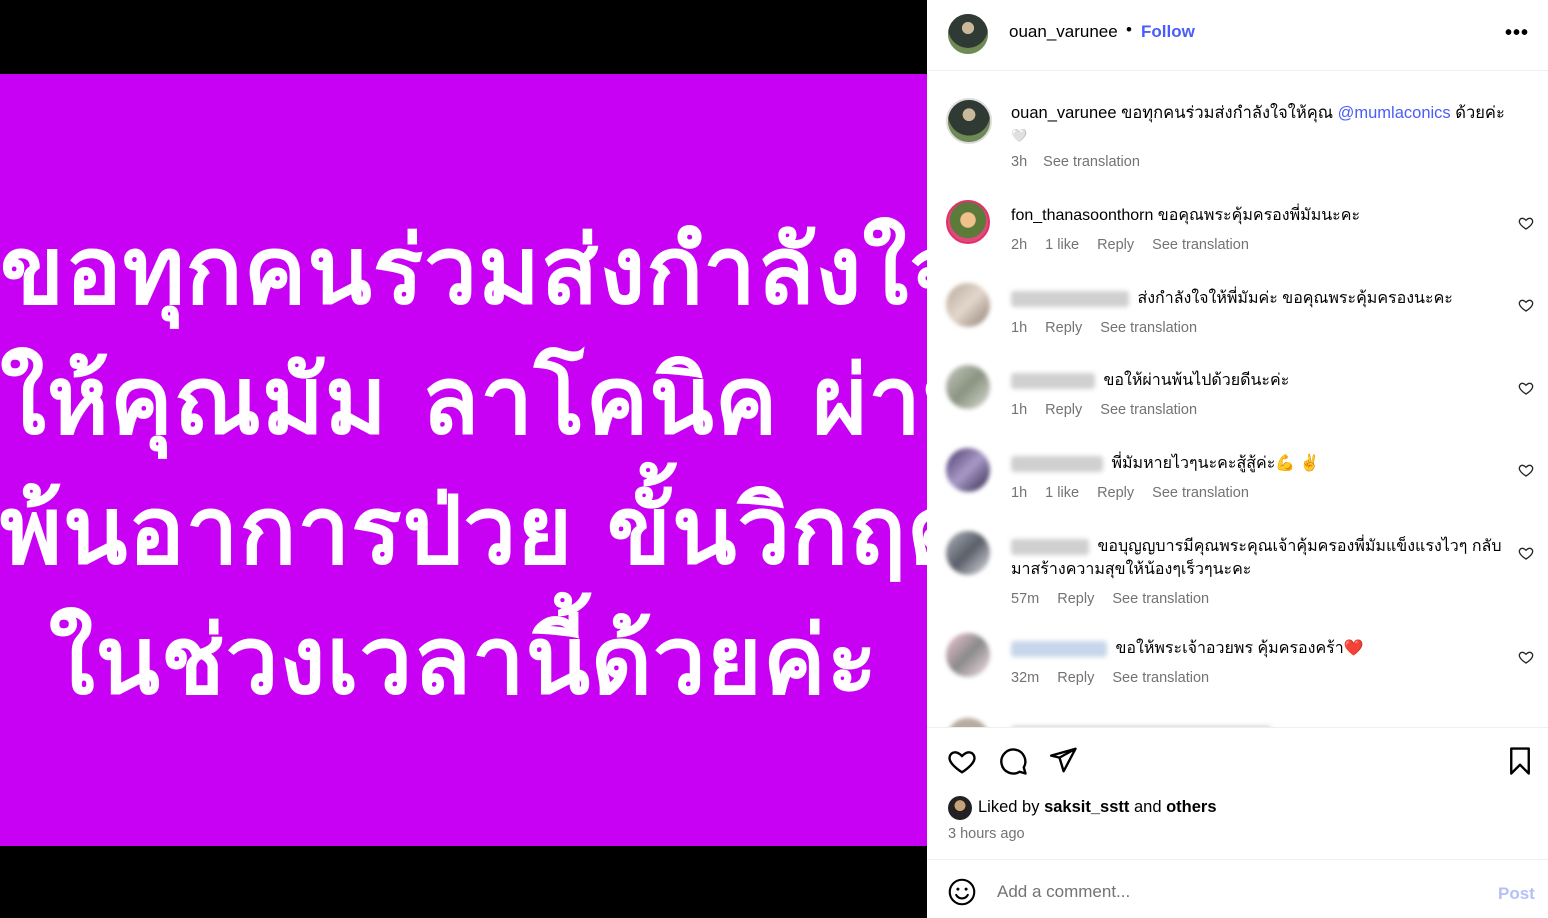 This screenshot has width=1548, height=918. What do you see at coordinates (1215, 463) in the screenshot?
I see `comment-body: พี่มัมหายไวๆนะคะสู้สู้ค่ะ💪 ✌️` at bounding box center [1215, 463].